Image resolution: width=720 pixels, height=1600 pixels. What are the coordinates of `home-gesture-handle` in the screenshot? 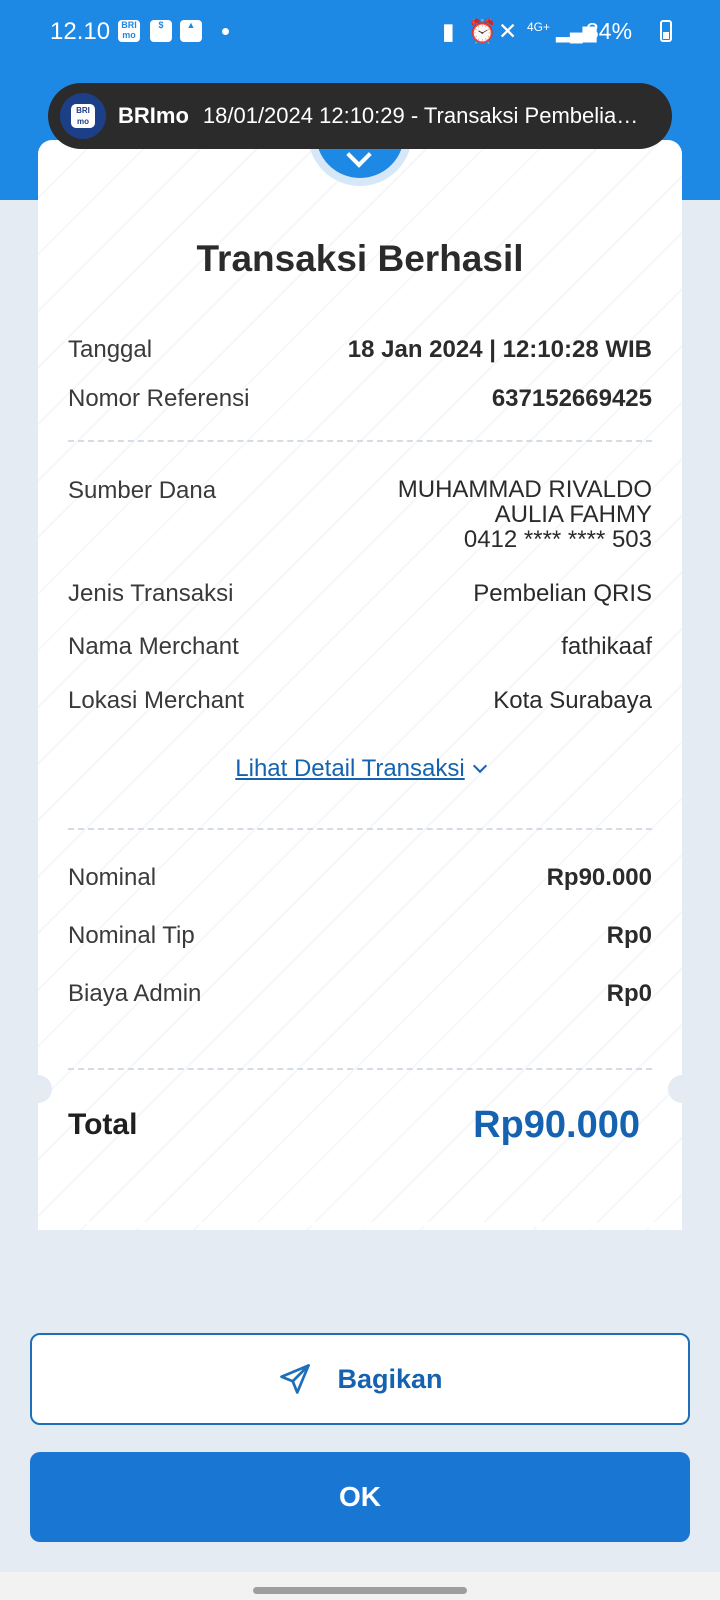 It's located at (360, 1590).